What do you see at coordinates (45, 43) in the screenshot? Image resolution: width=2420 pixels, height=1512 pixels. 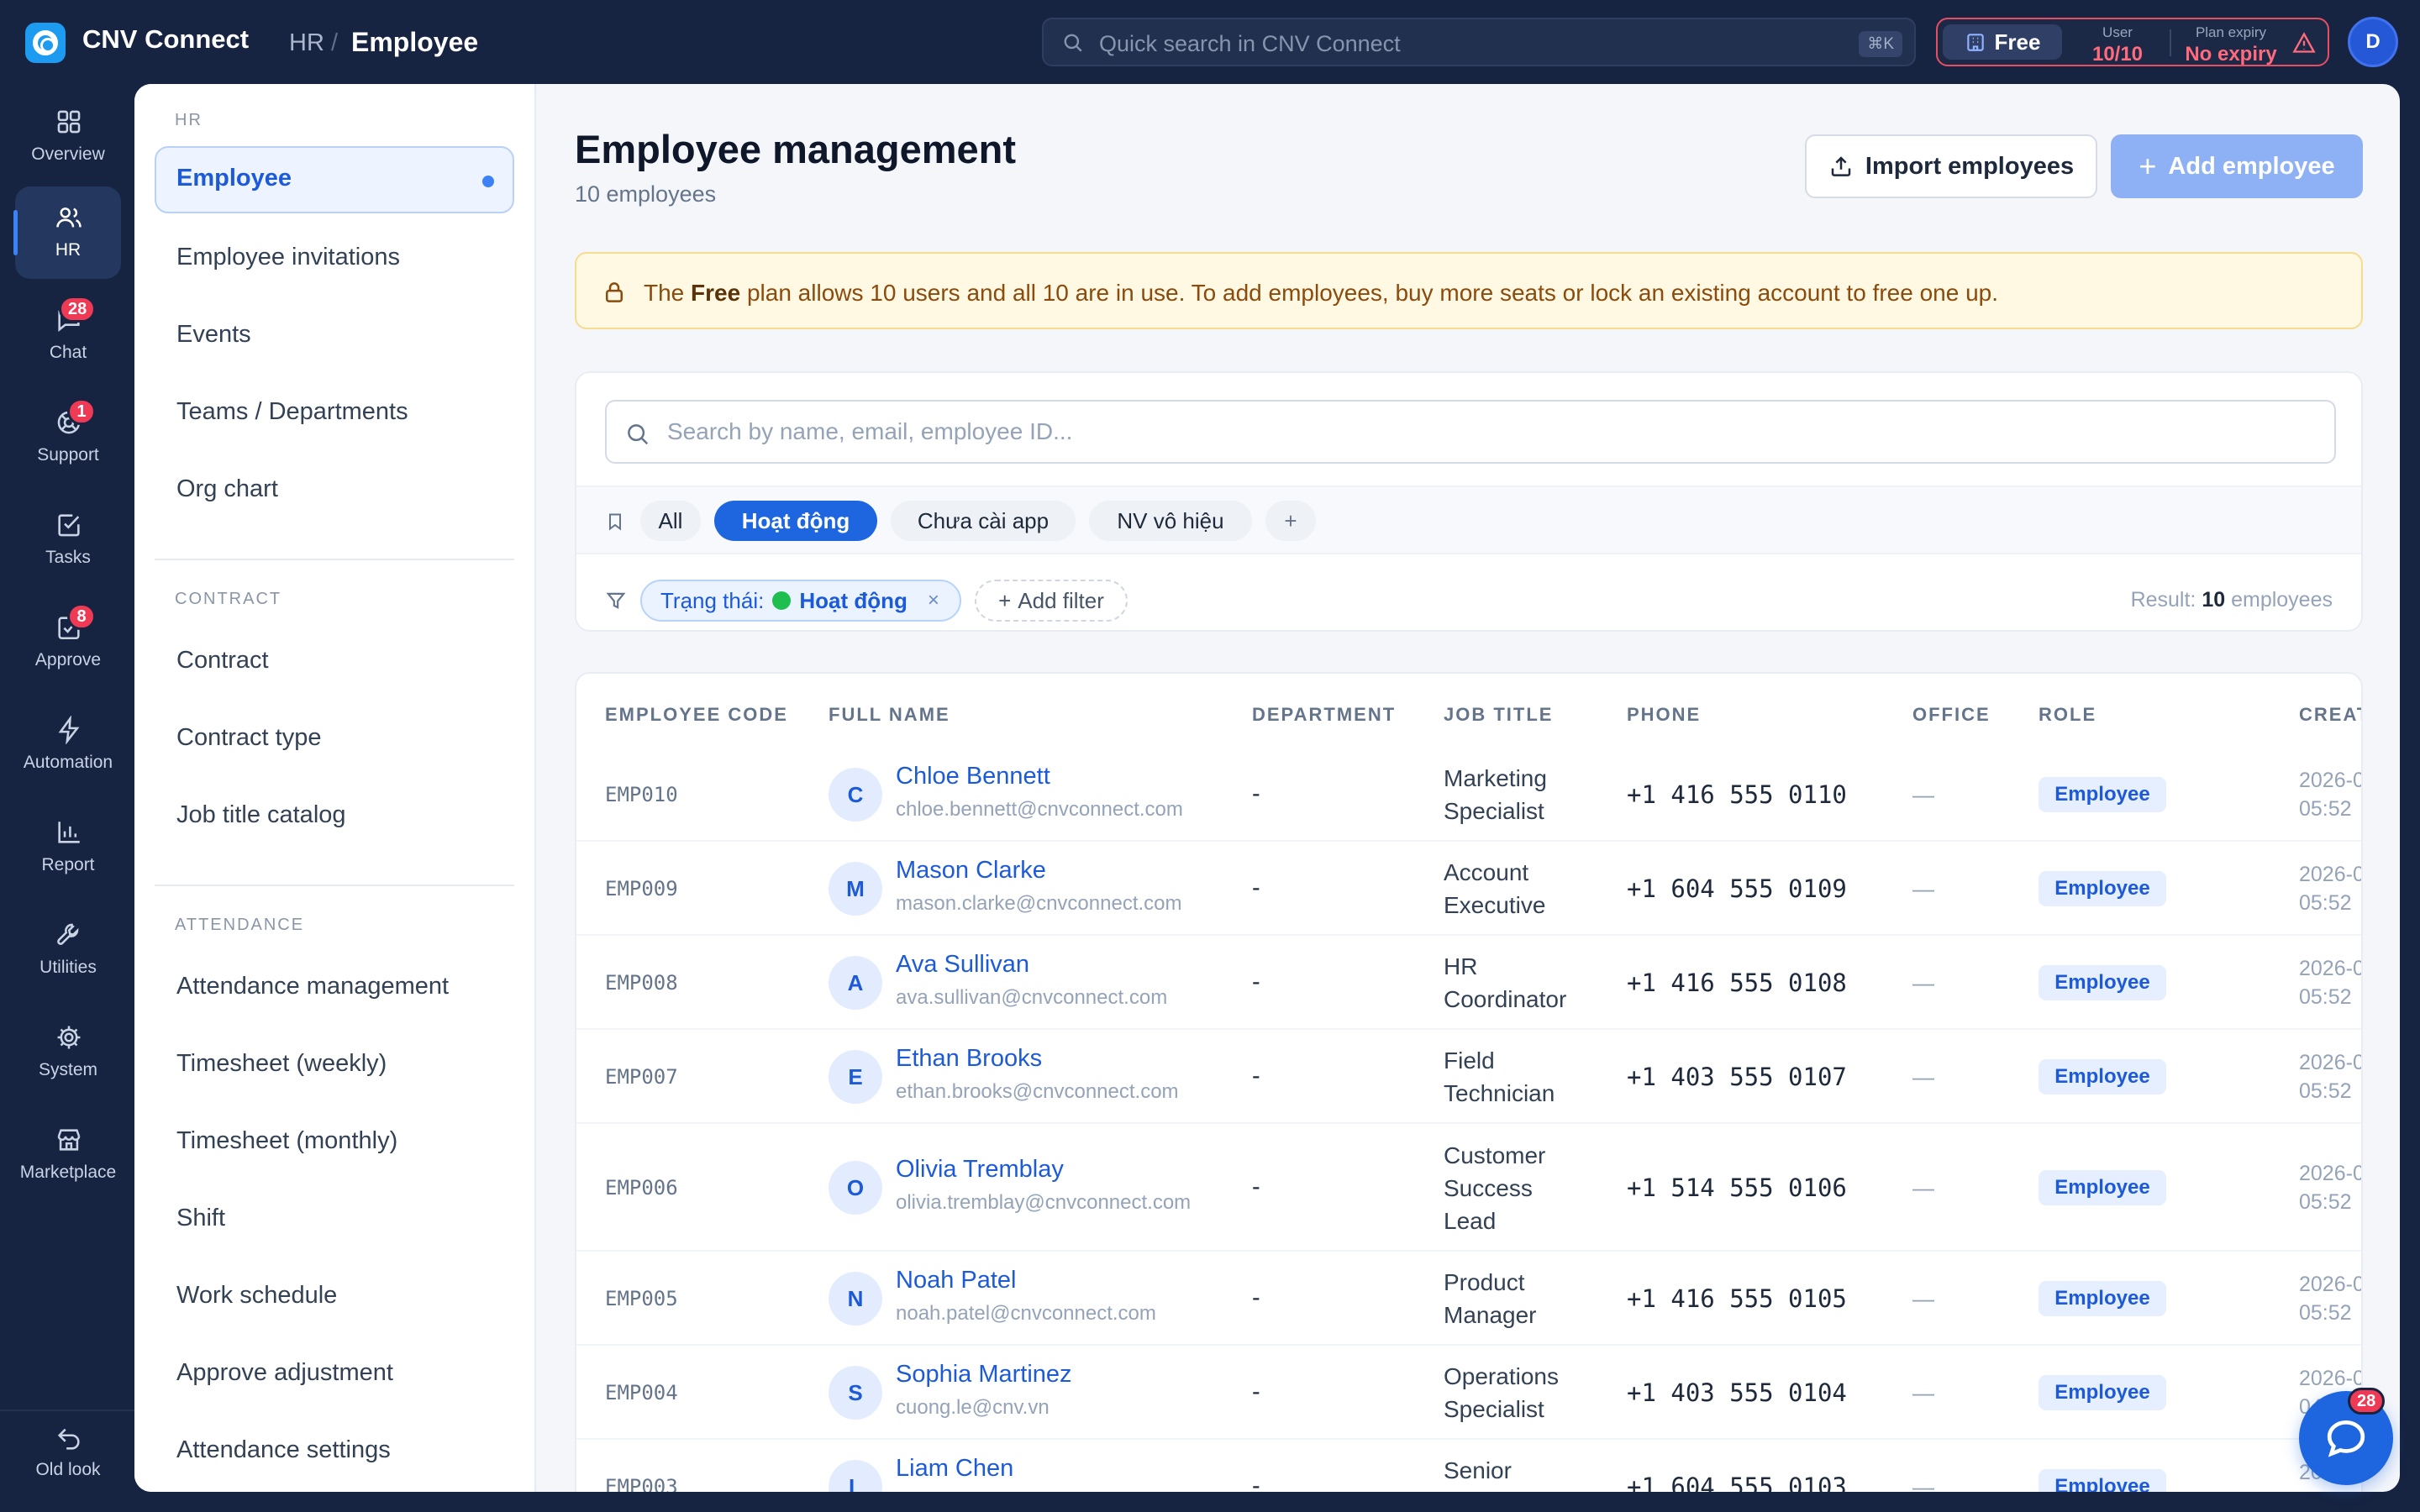 I see `app-logo-icon` at bounding box center [45, 43].